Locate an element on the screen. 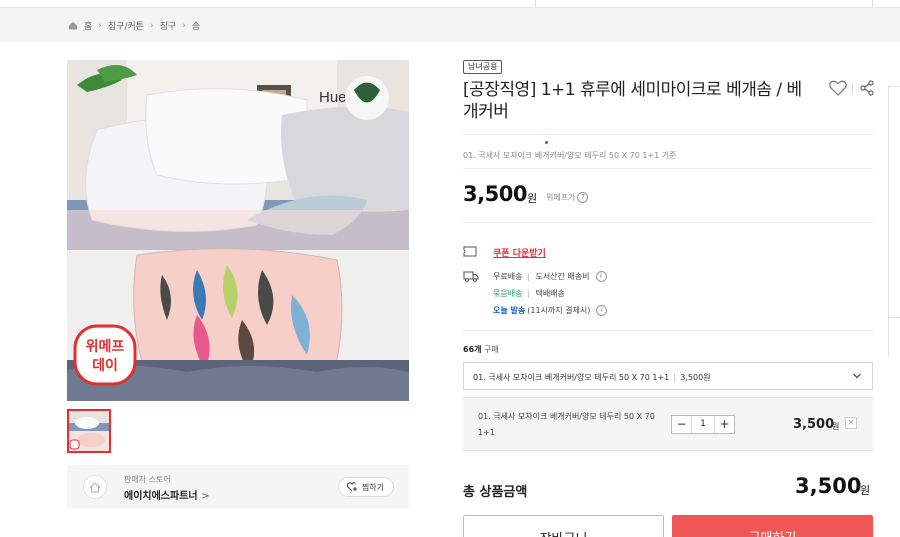 This screenshot has height=537, width=900. side-rail-divider is located at coordinates (894, 317).